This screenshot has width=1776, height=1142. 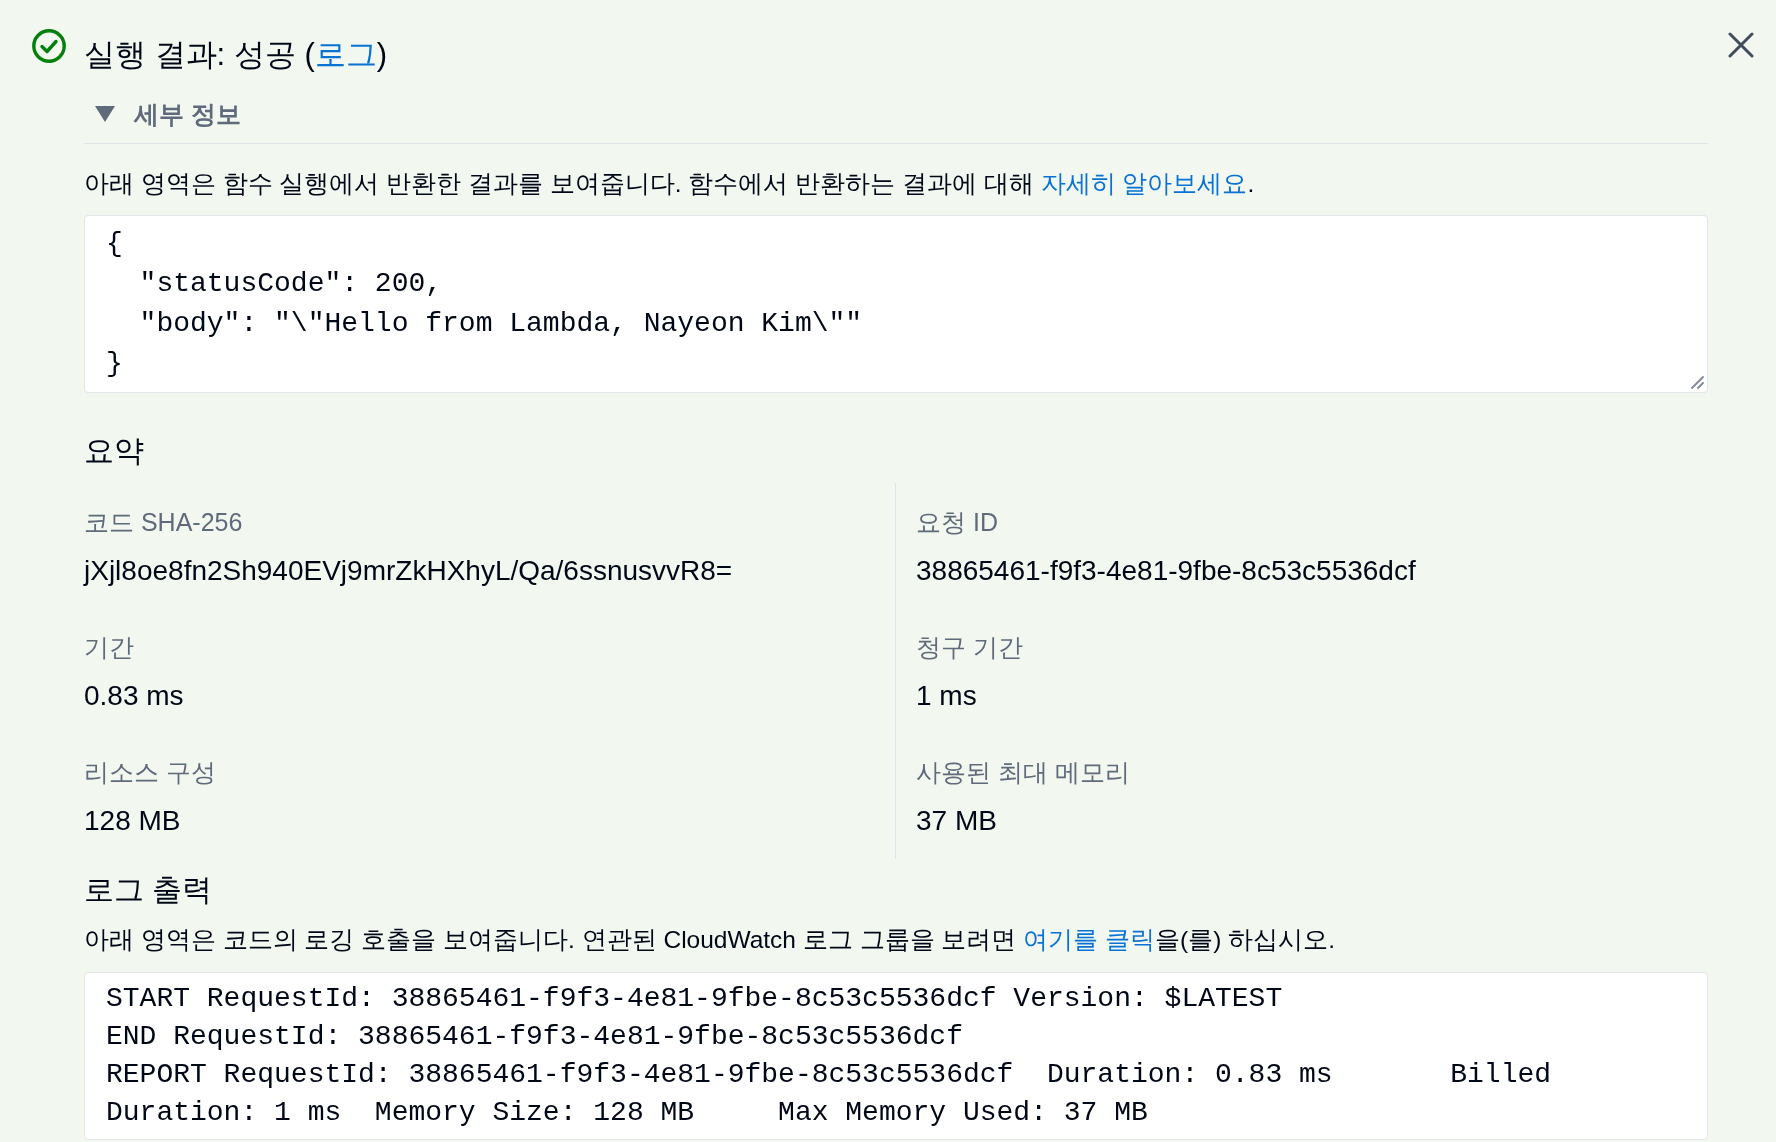 I want to click on summary-value: 38865461-f9f3-4e81-9fbe-8c53c5536dcf, so click(x=1166, y=571).